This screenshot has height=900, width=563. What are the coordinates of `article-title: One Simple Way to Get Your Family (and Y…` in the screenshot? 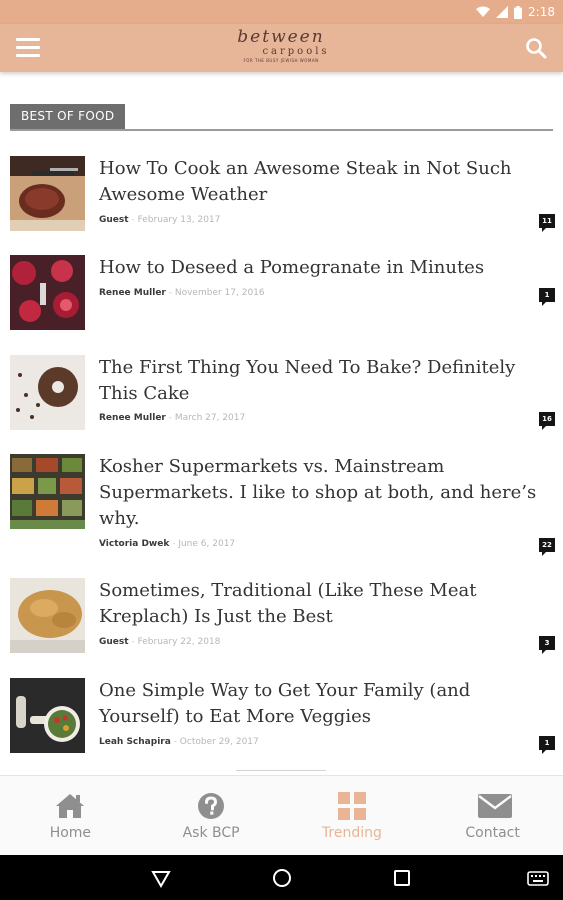 It's located at (319, 704).